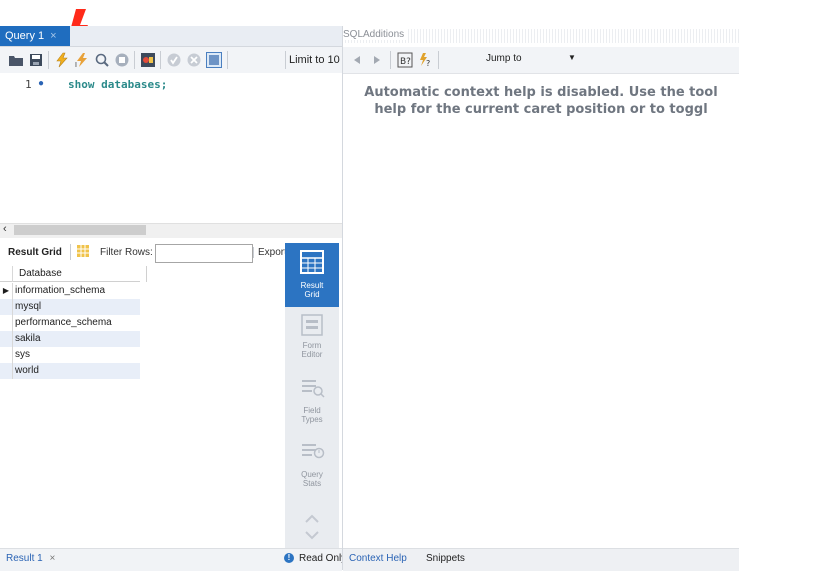 Image resolution: width=814 pixels, height=571 pixels. Describe the element at coordinates (53, 36) in the screenshot. I see `close-tab-icon: ×` at that location.